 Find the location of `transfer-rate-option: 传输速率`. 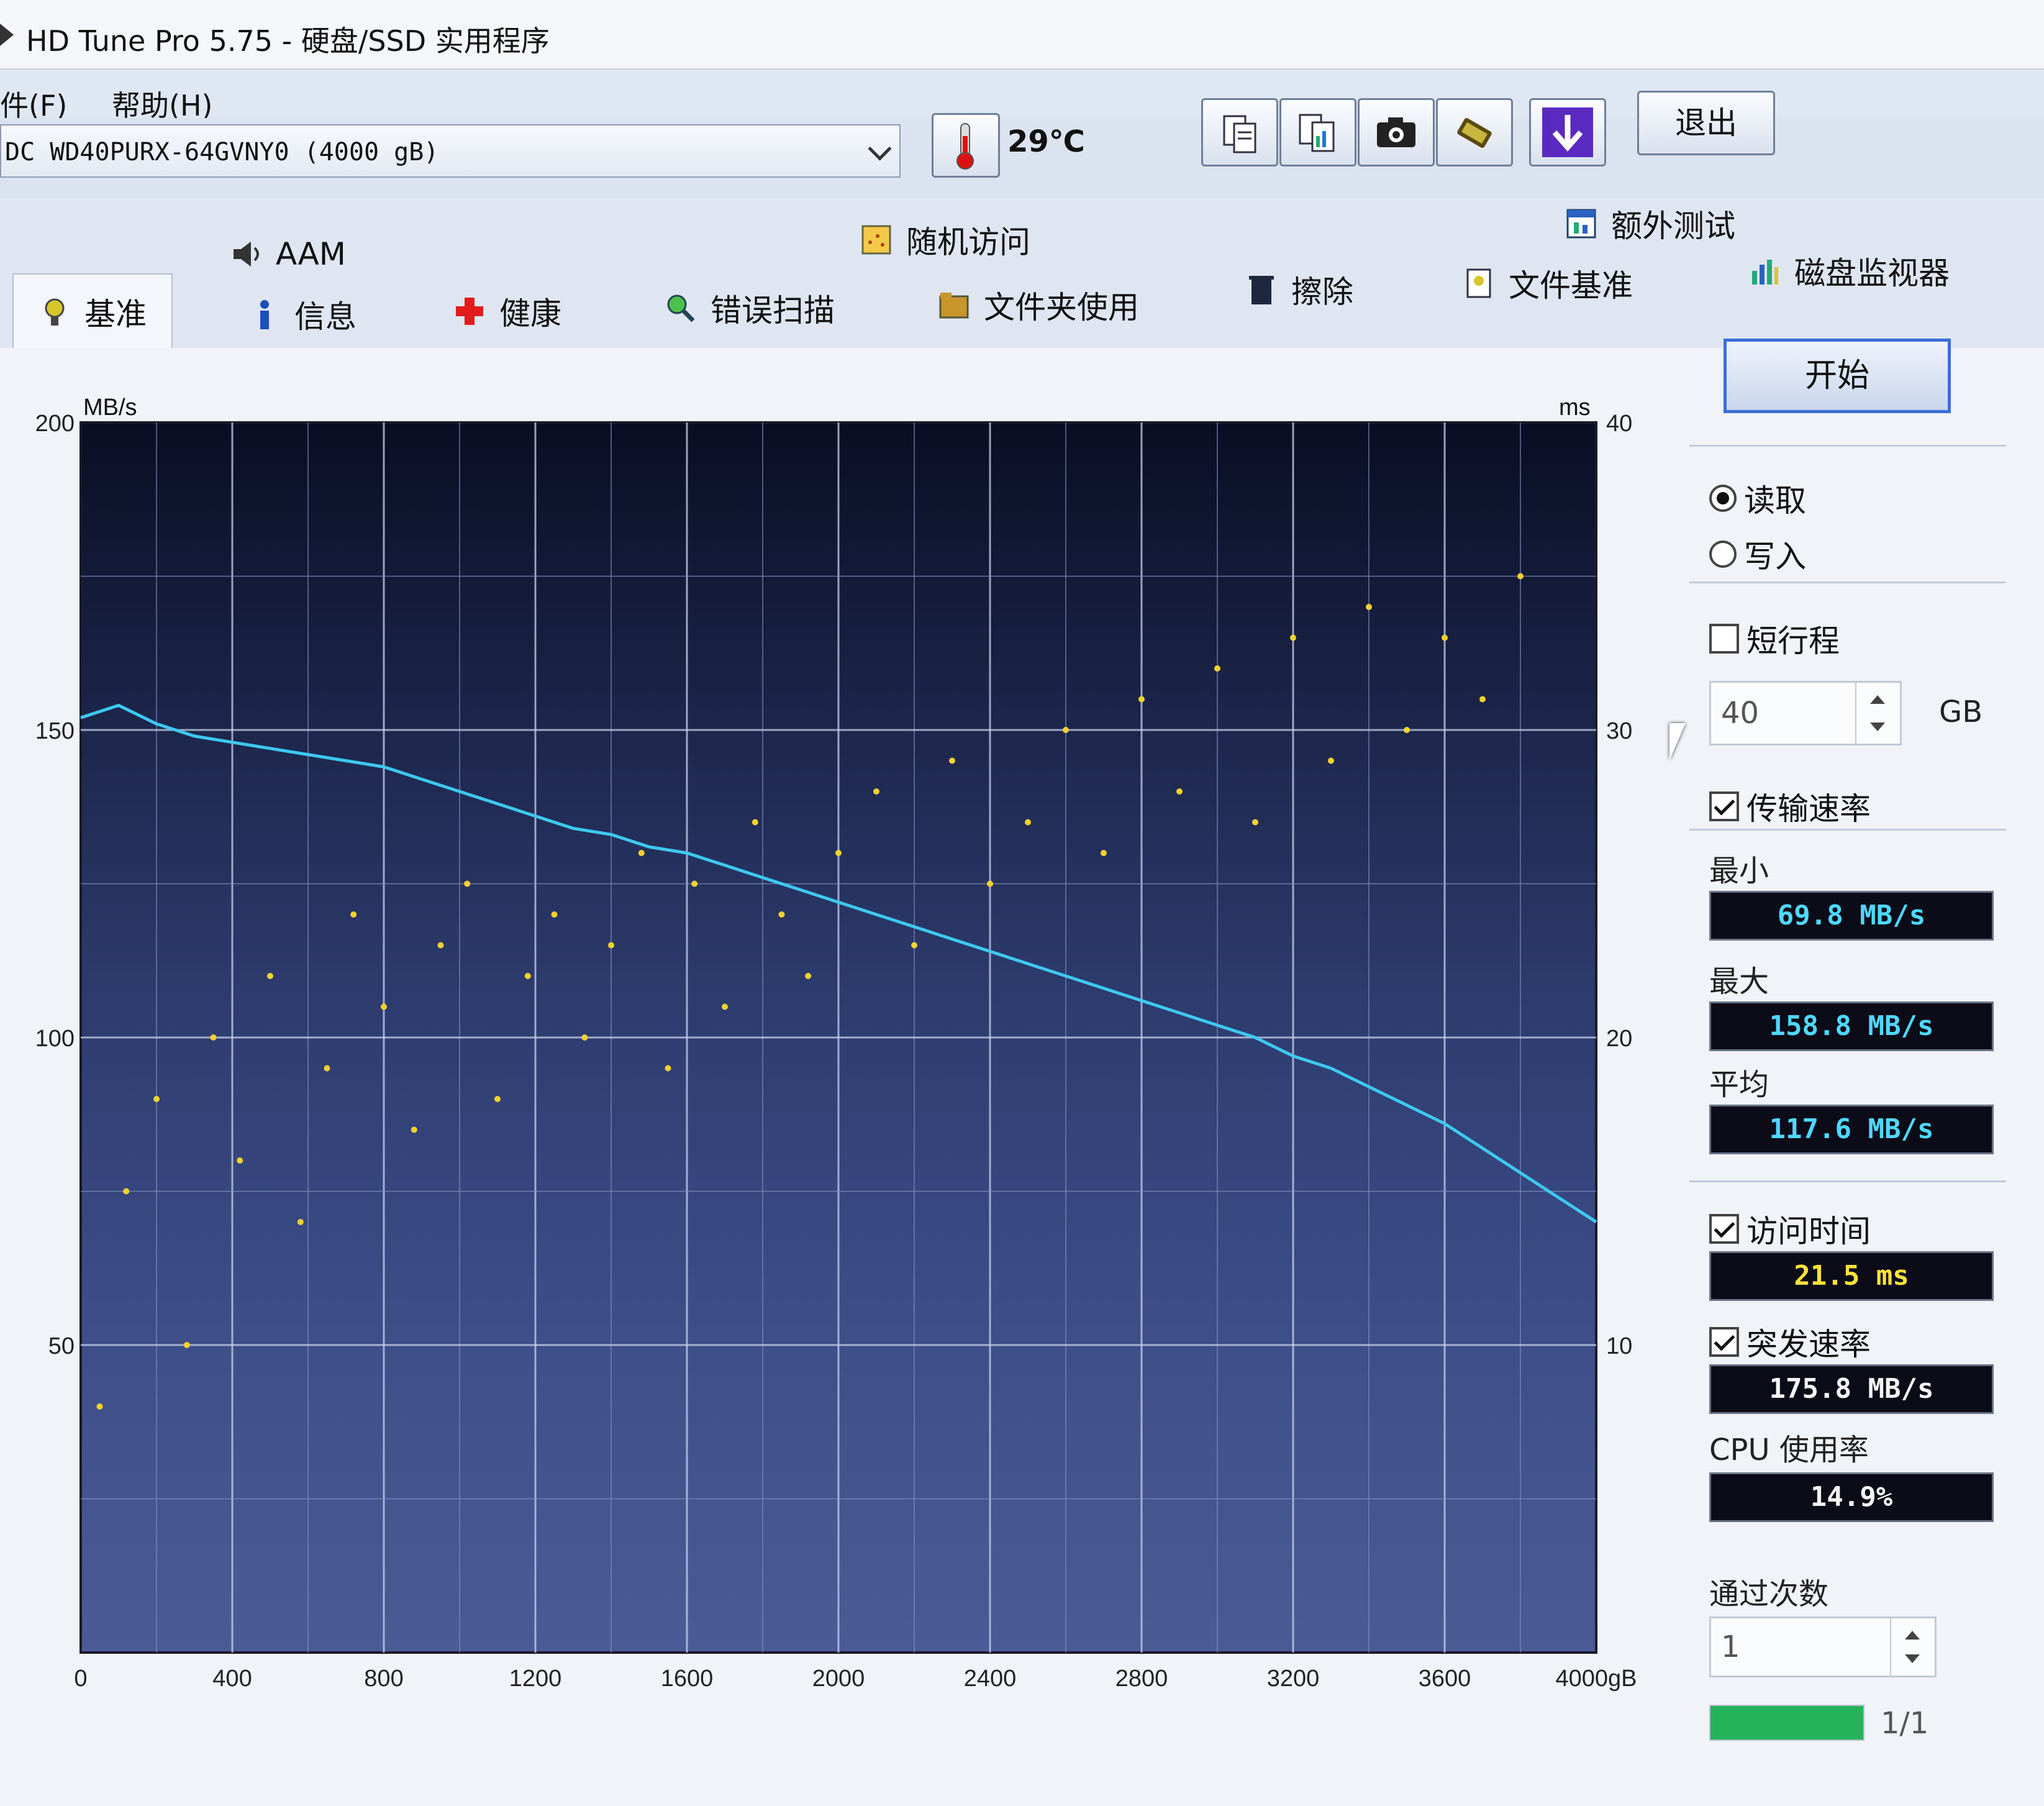

transfer-rate-option: 传输速率 is located at coordinates (1790, 806).